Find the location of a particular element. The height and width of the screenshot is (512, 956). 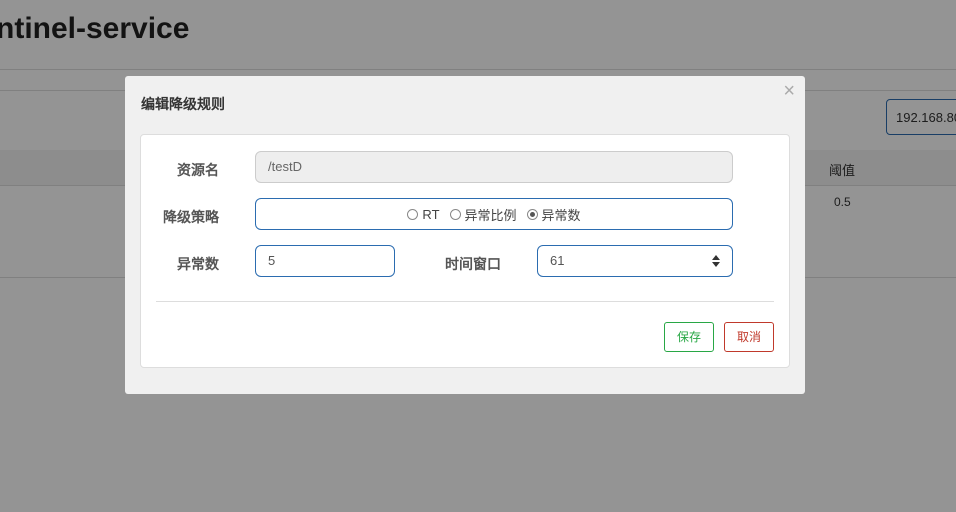

strategy-radio-group: RT 异常比例 异常数 is located at coordinates (494, 214).